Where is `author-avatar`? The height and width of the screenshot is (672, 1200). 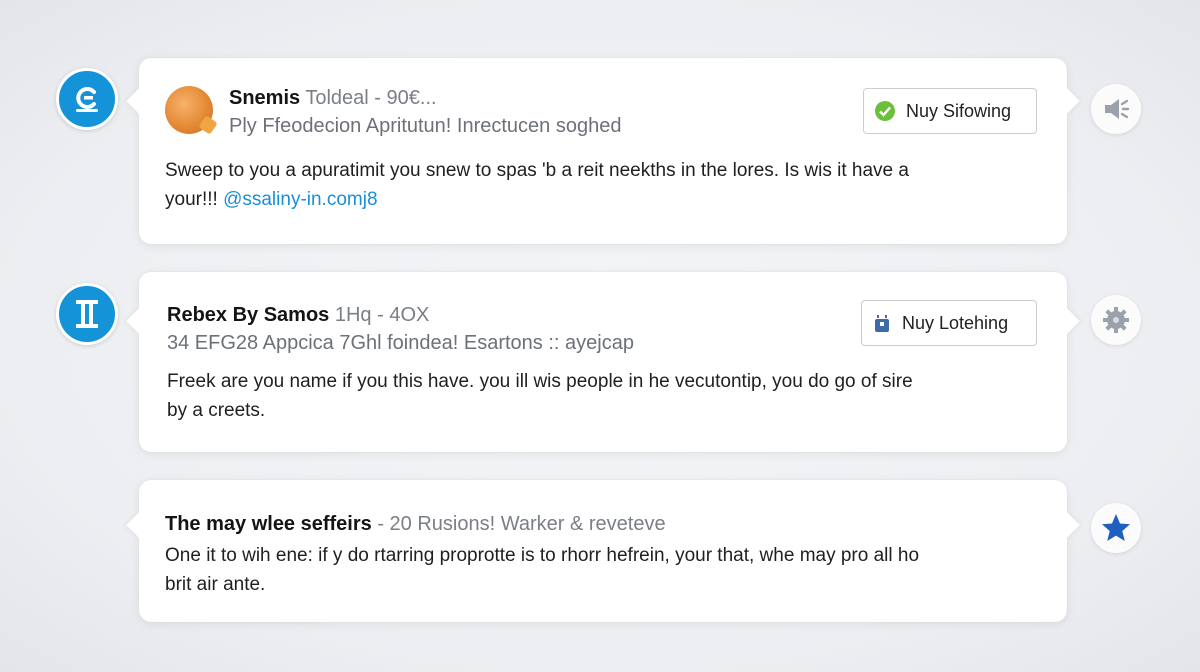
author-avatar is located at coordinates (189, 110).